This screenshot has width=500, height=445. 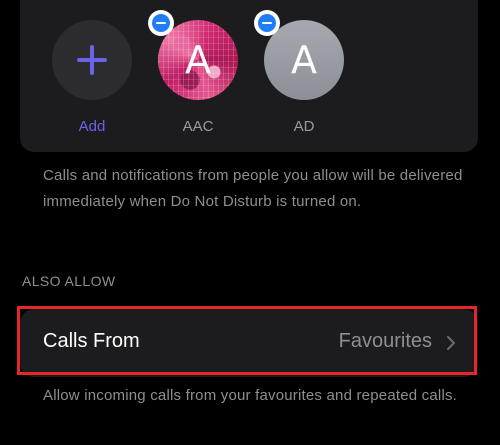 I want to click on contact-name-label: AD, so click(x=304, y=126).